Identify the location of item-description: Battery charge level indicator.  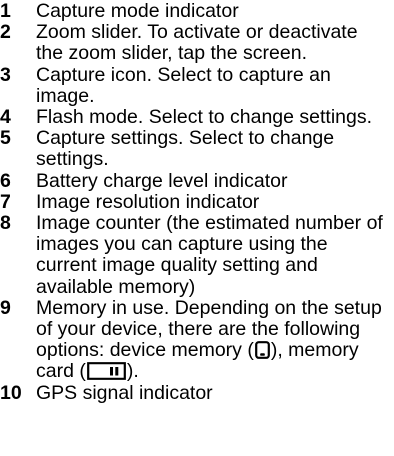
(162, 180).